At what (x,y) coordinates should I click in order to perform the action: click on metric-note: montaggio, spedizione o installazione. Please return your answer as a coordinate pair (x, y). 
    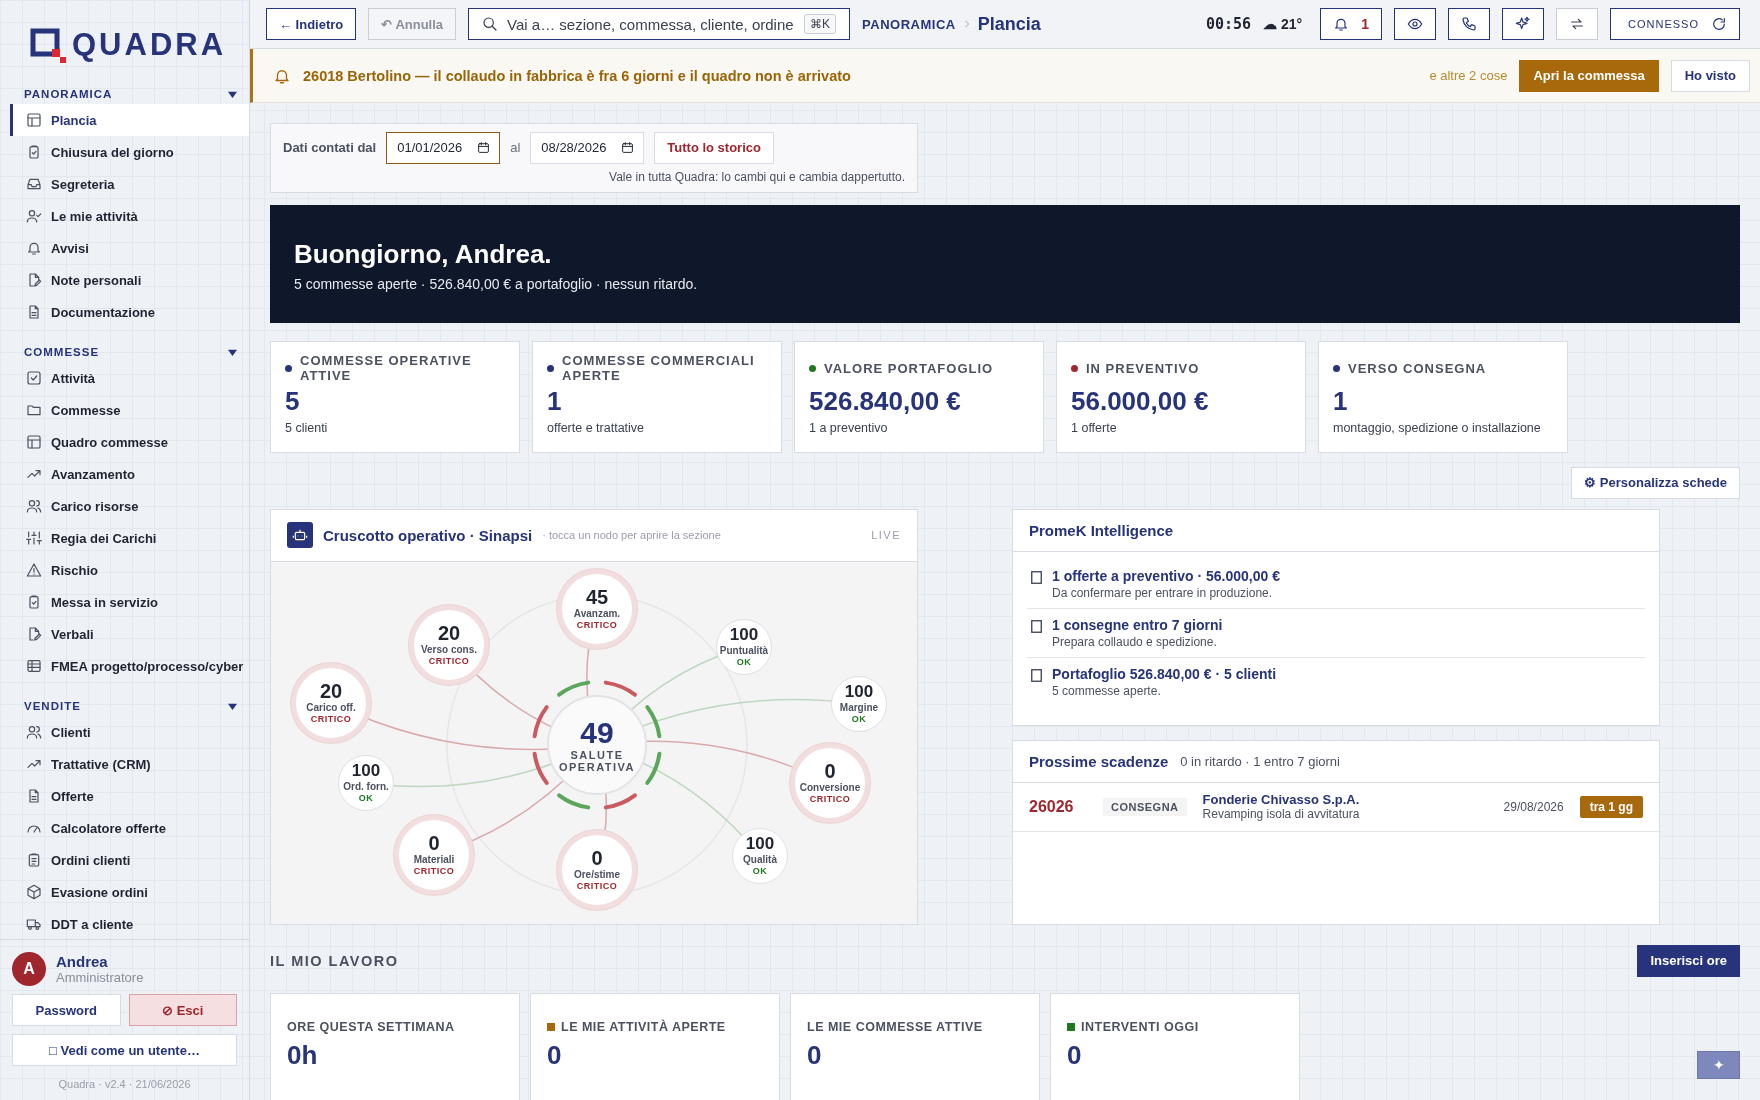
    Looking at the image, I should click on (1437, 427).